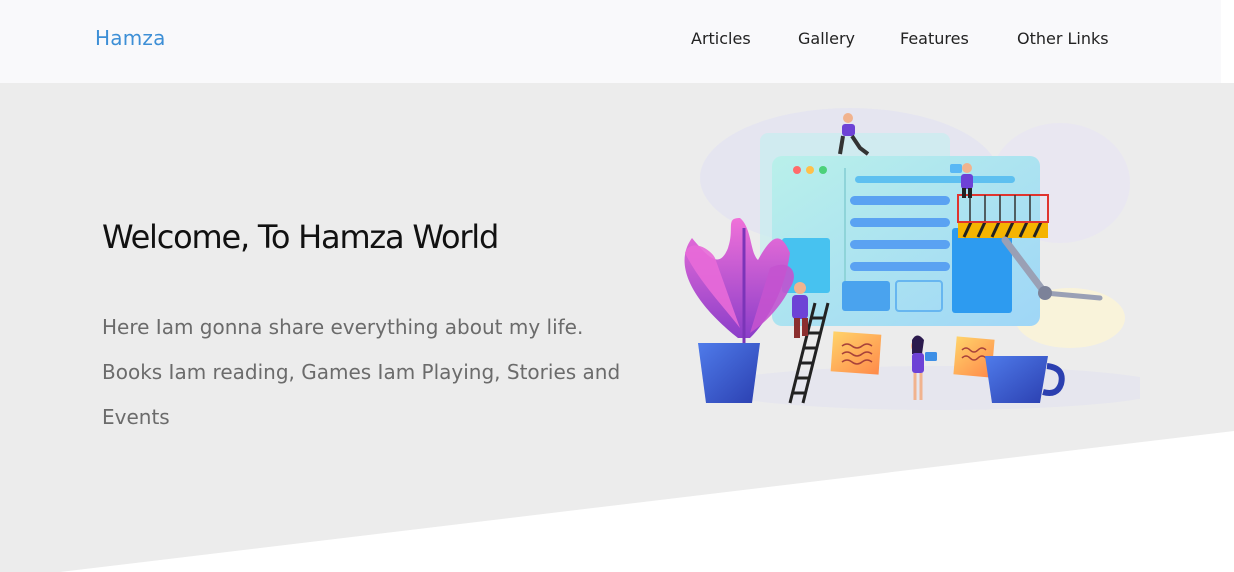 This screenshot has width=1234, height=572. What do you see at coordinates (1063, 38) in the screenshot?
I see `nav-link-other-links: Other Links` at bounding box center [1063, 38].